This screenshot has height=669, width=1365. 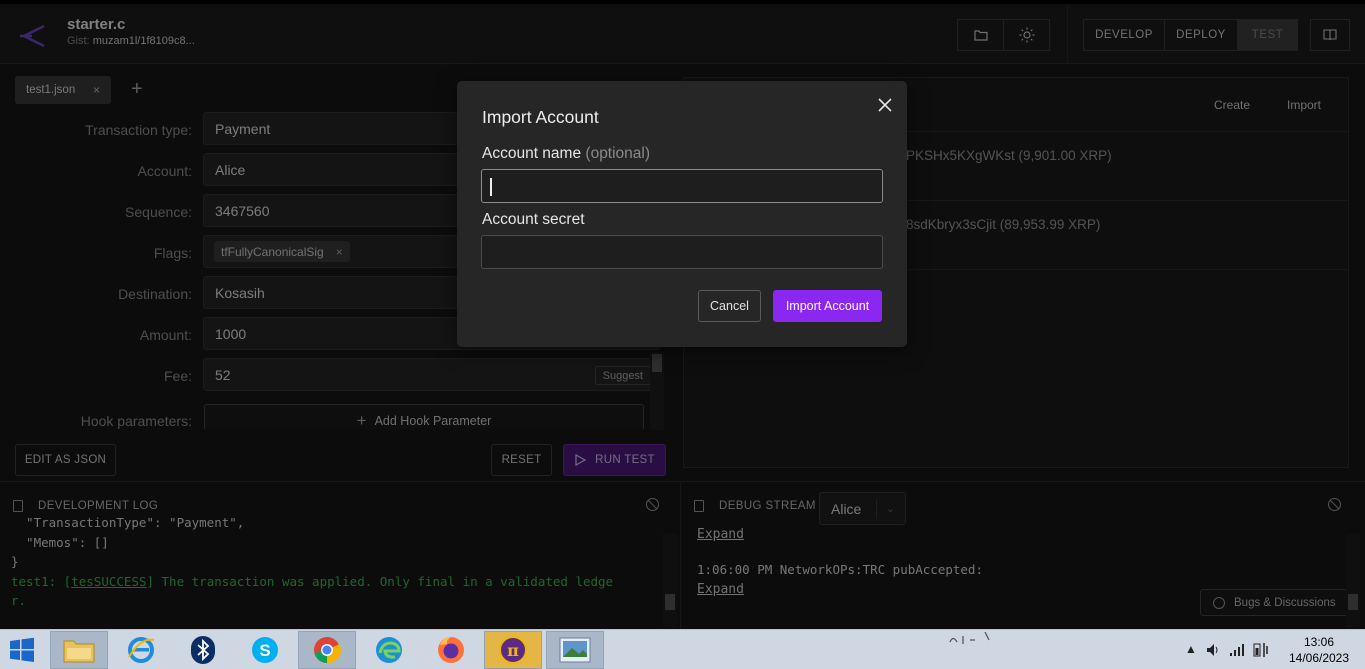 I want to click on pi-network-app: π, so click(x=513, y=650).